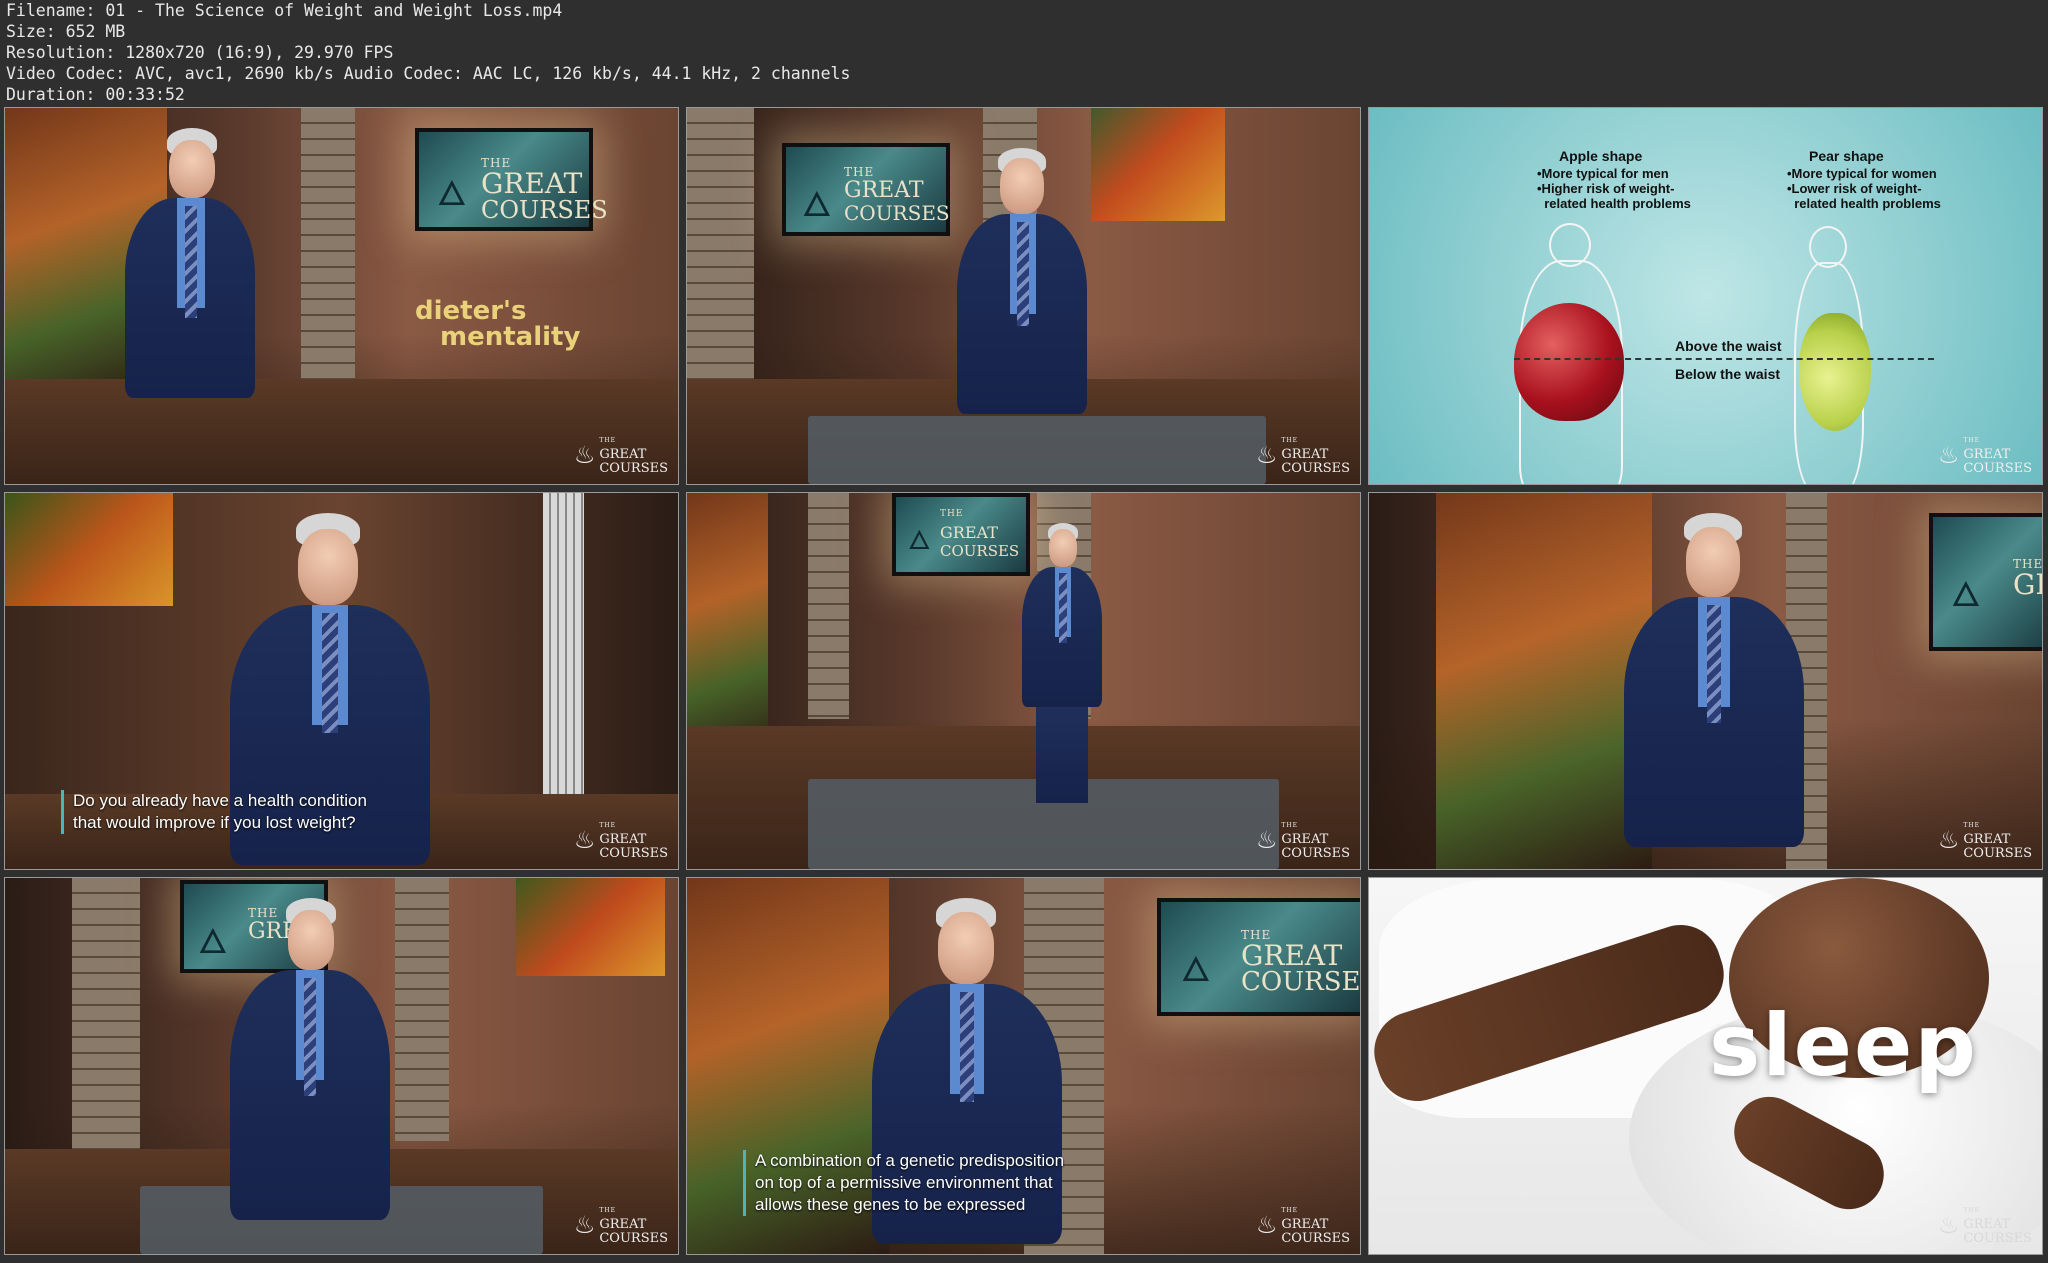  Describe the element at coordinates (1835, 372) in the screenshot. I see `pear-icon` at that location.